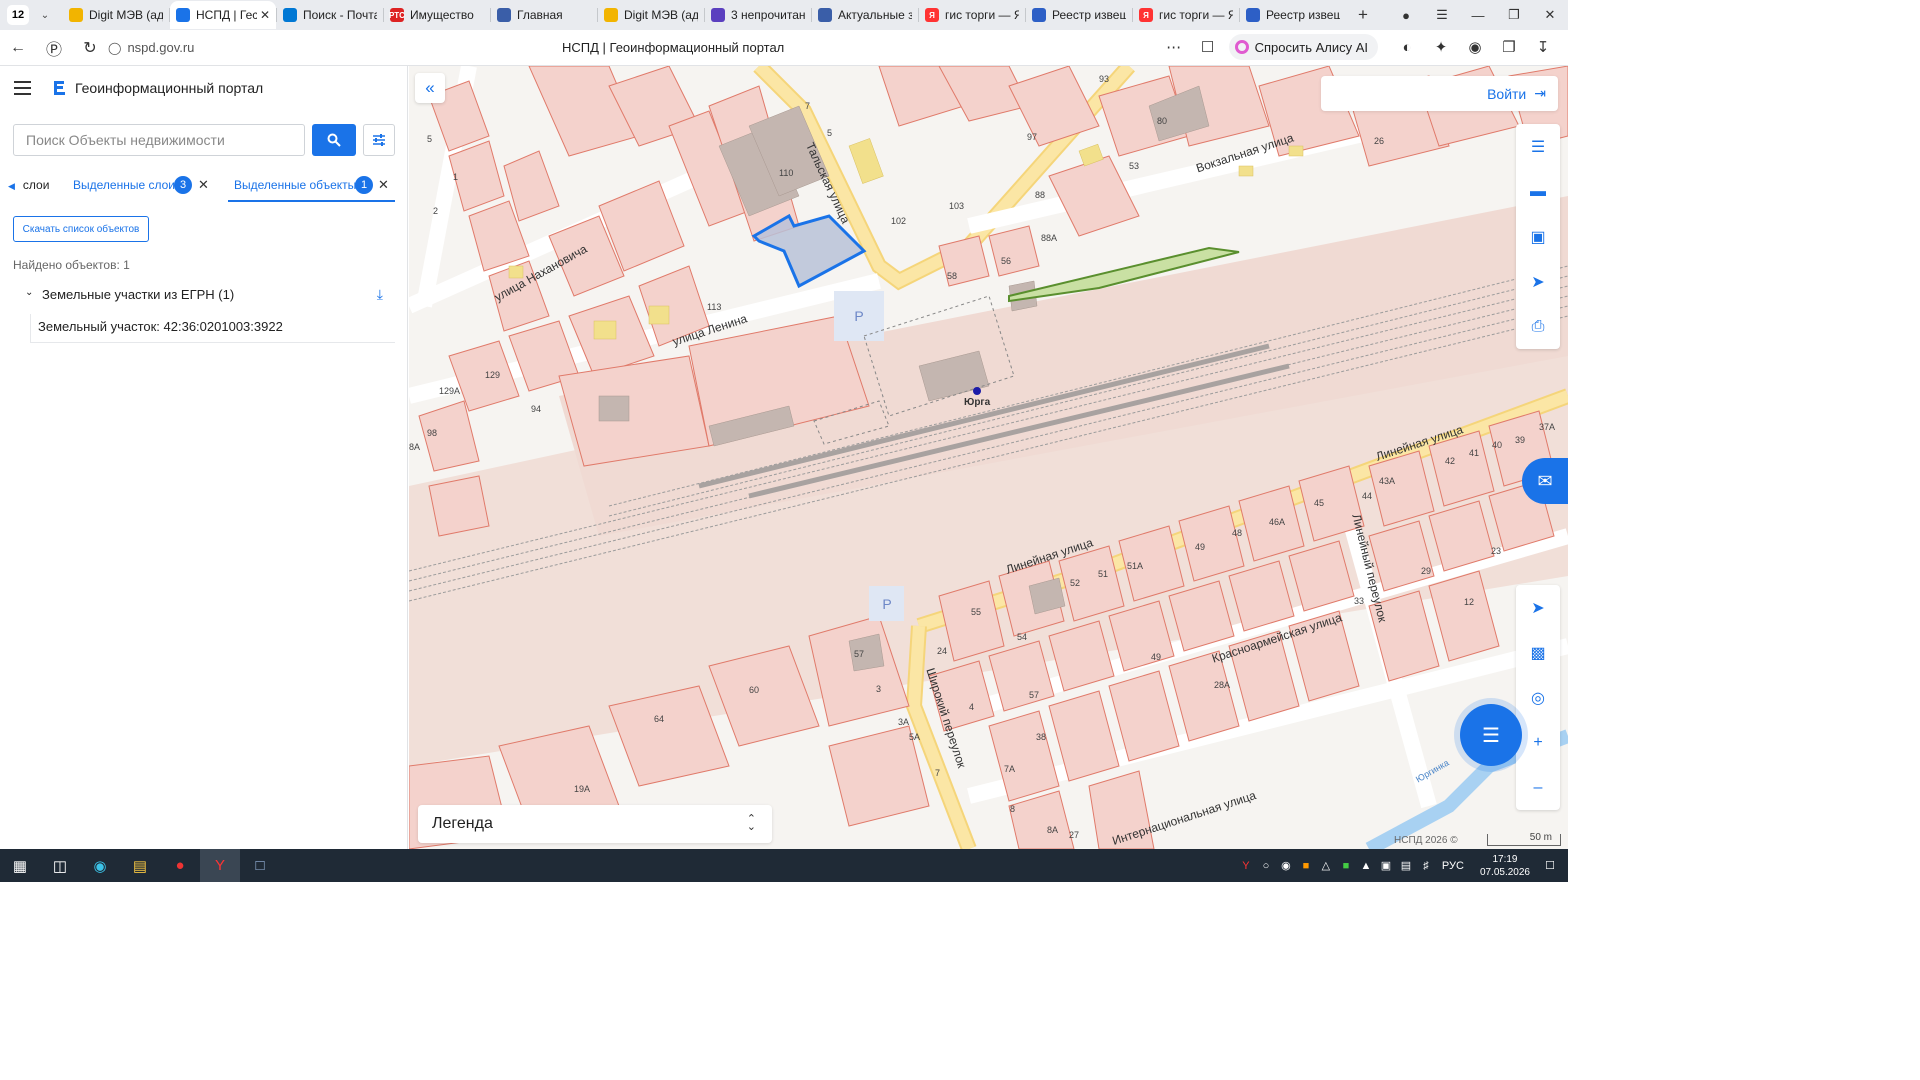 The height and width of the screenshot is (1080, 1920). Describe the element at coordinates (140, 865) in the screenshot. I see `explorer-icon: ▤` at that location.